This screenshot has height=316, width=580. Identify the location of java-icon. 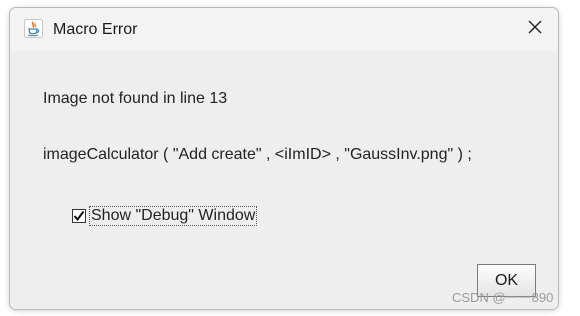
(33, 28).